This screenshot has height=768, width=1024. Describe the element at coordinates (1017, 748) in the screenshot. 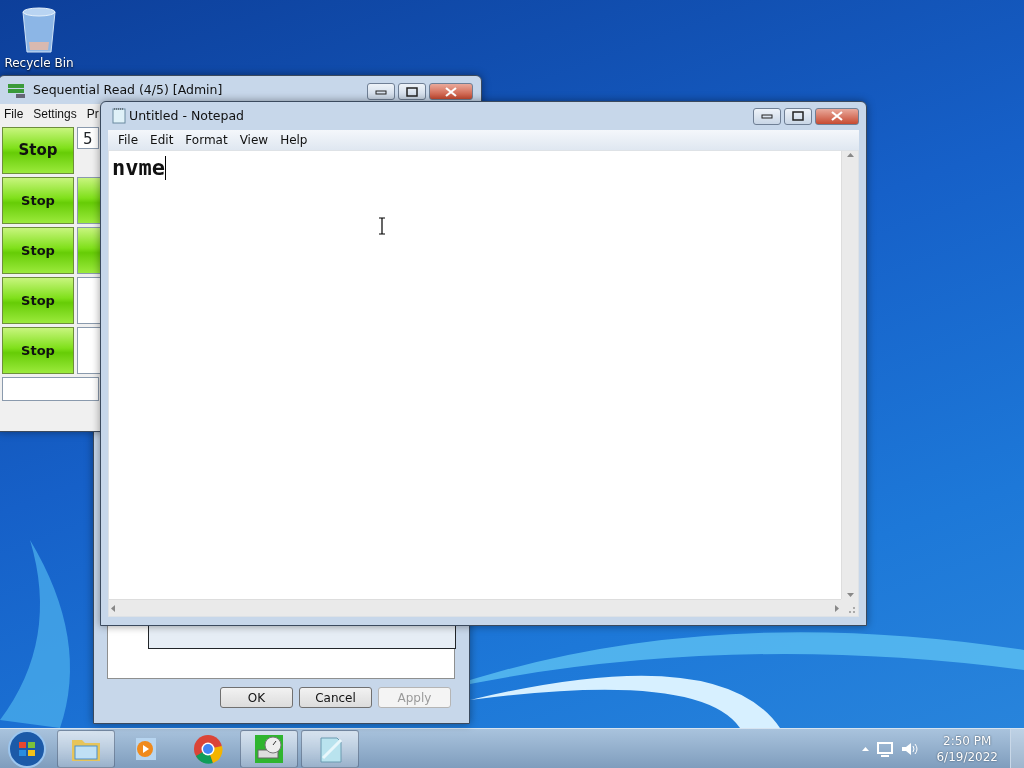

I see `show-desktop-button` at that location.